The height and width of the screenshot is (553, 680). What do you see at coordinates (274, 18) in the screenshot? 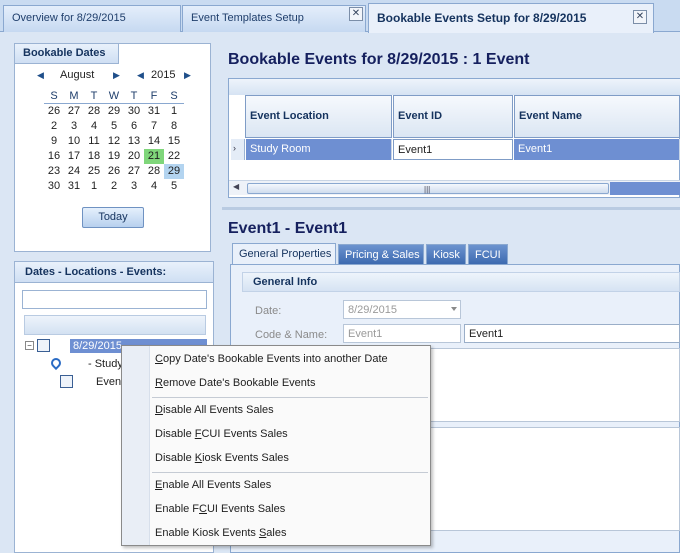
I see `tab-event-templates: Event Templates Setup` at bounding box center [274, 18].